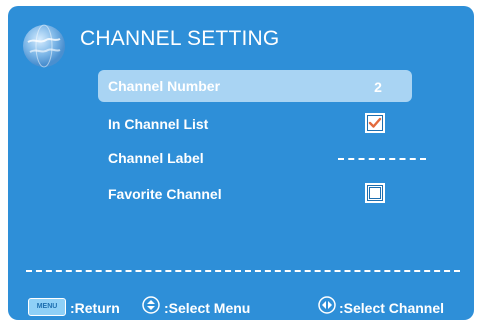 Image resolution: width=480 pixels, height=324 pixels. I want to click on favorite-channel-checkbox, so click(375, 193).